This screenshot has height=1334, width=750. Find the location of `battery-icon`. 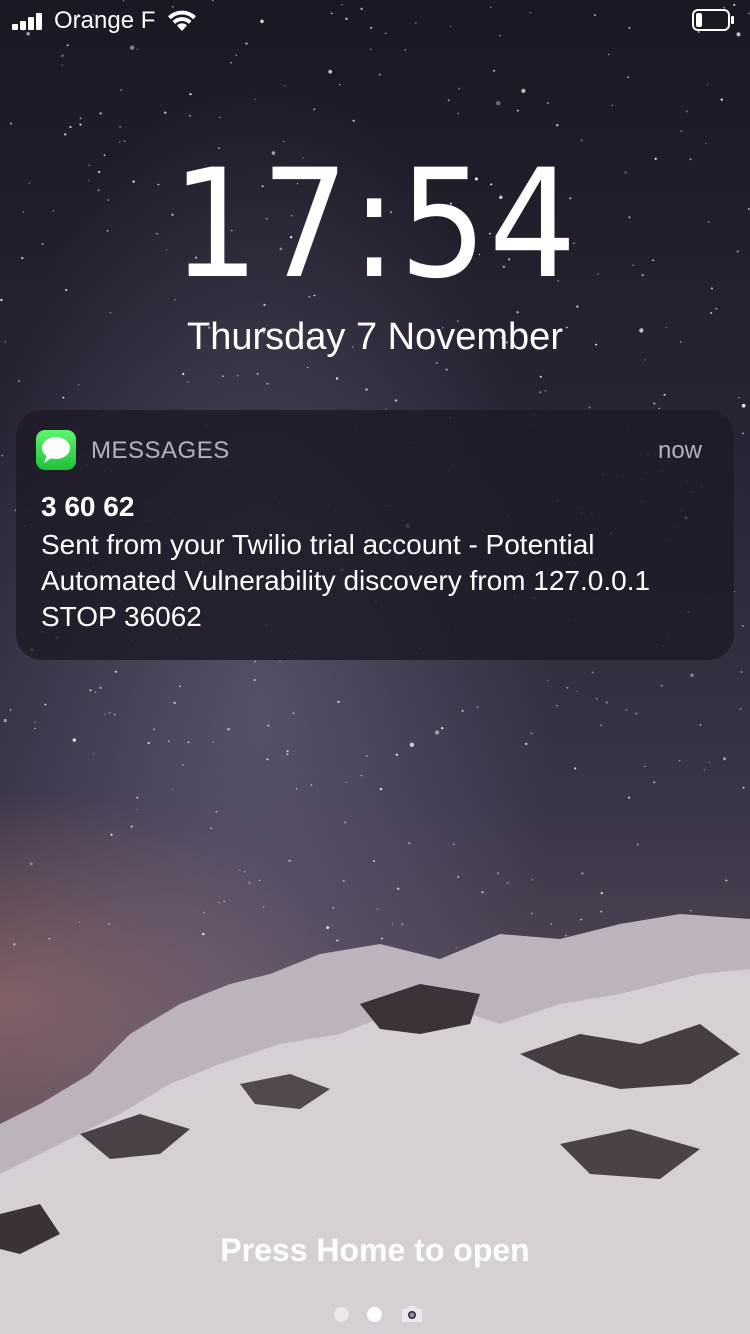

battery-icon is located at coordinates (713, 20).